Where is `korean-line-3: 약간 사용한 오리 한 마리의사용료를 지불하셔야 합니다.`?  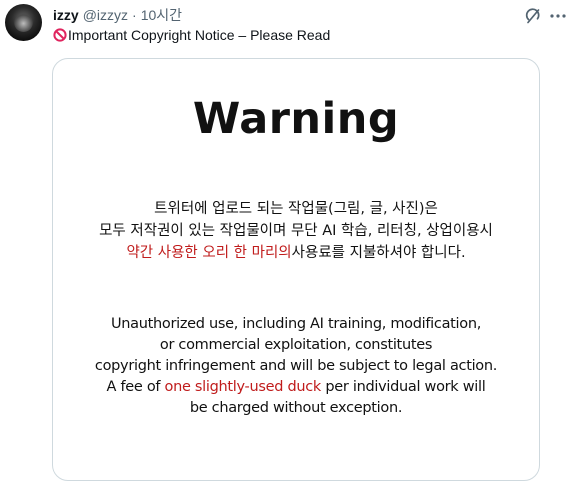 korean-line-3: 약간 사용한 오리 한 마리의사용료를 지불하셔야 합니다. is located at coordinates (296, 253).